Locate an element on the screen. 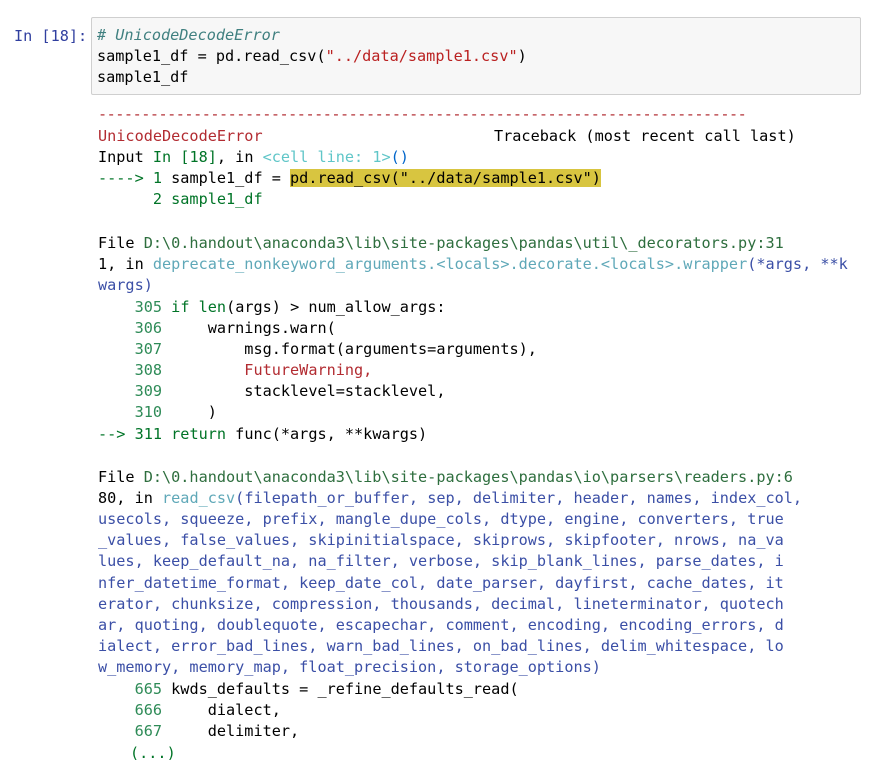  input-frame-line: Input In [18], in <cell line: 1>() is located at coordinates (253, 157).